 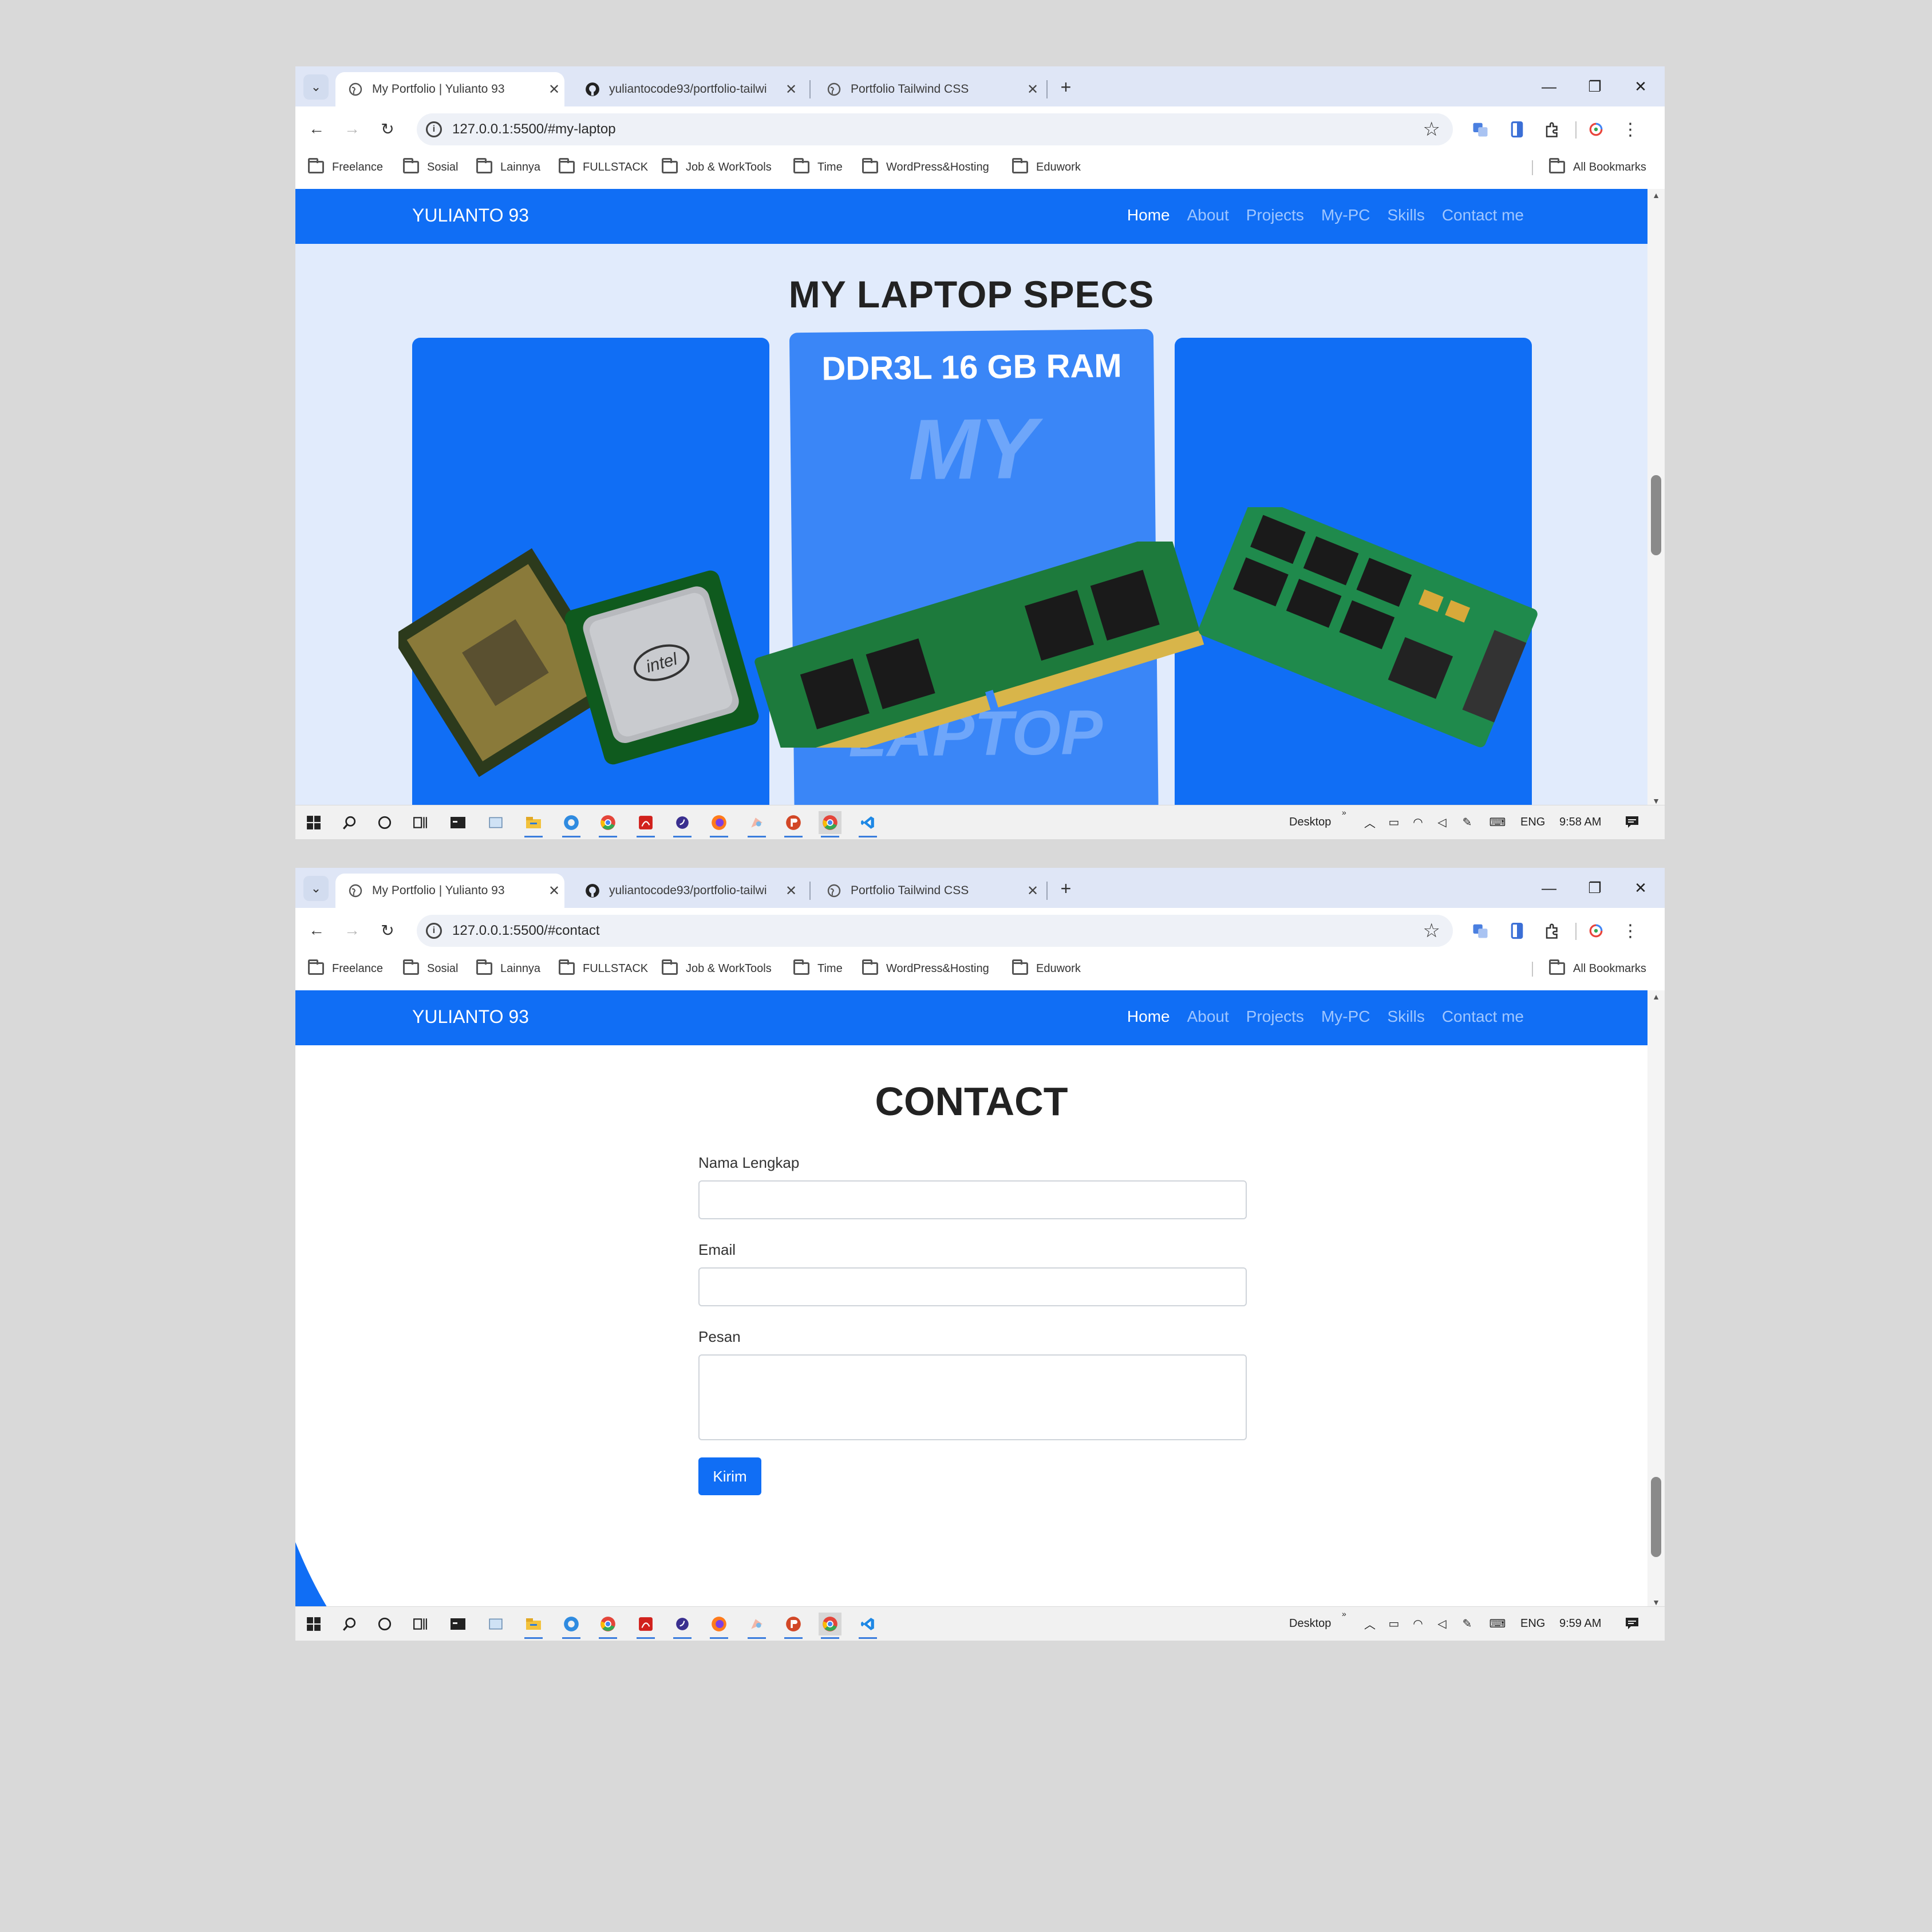 What do you see at coordinates (972, 1397) in the screenshot?
I see `message-textarea` at bounding box center [972, 1397].